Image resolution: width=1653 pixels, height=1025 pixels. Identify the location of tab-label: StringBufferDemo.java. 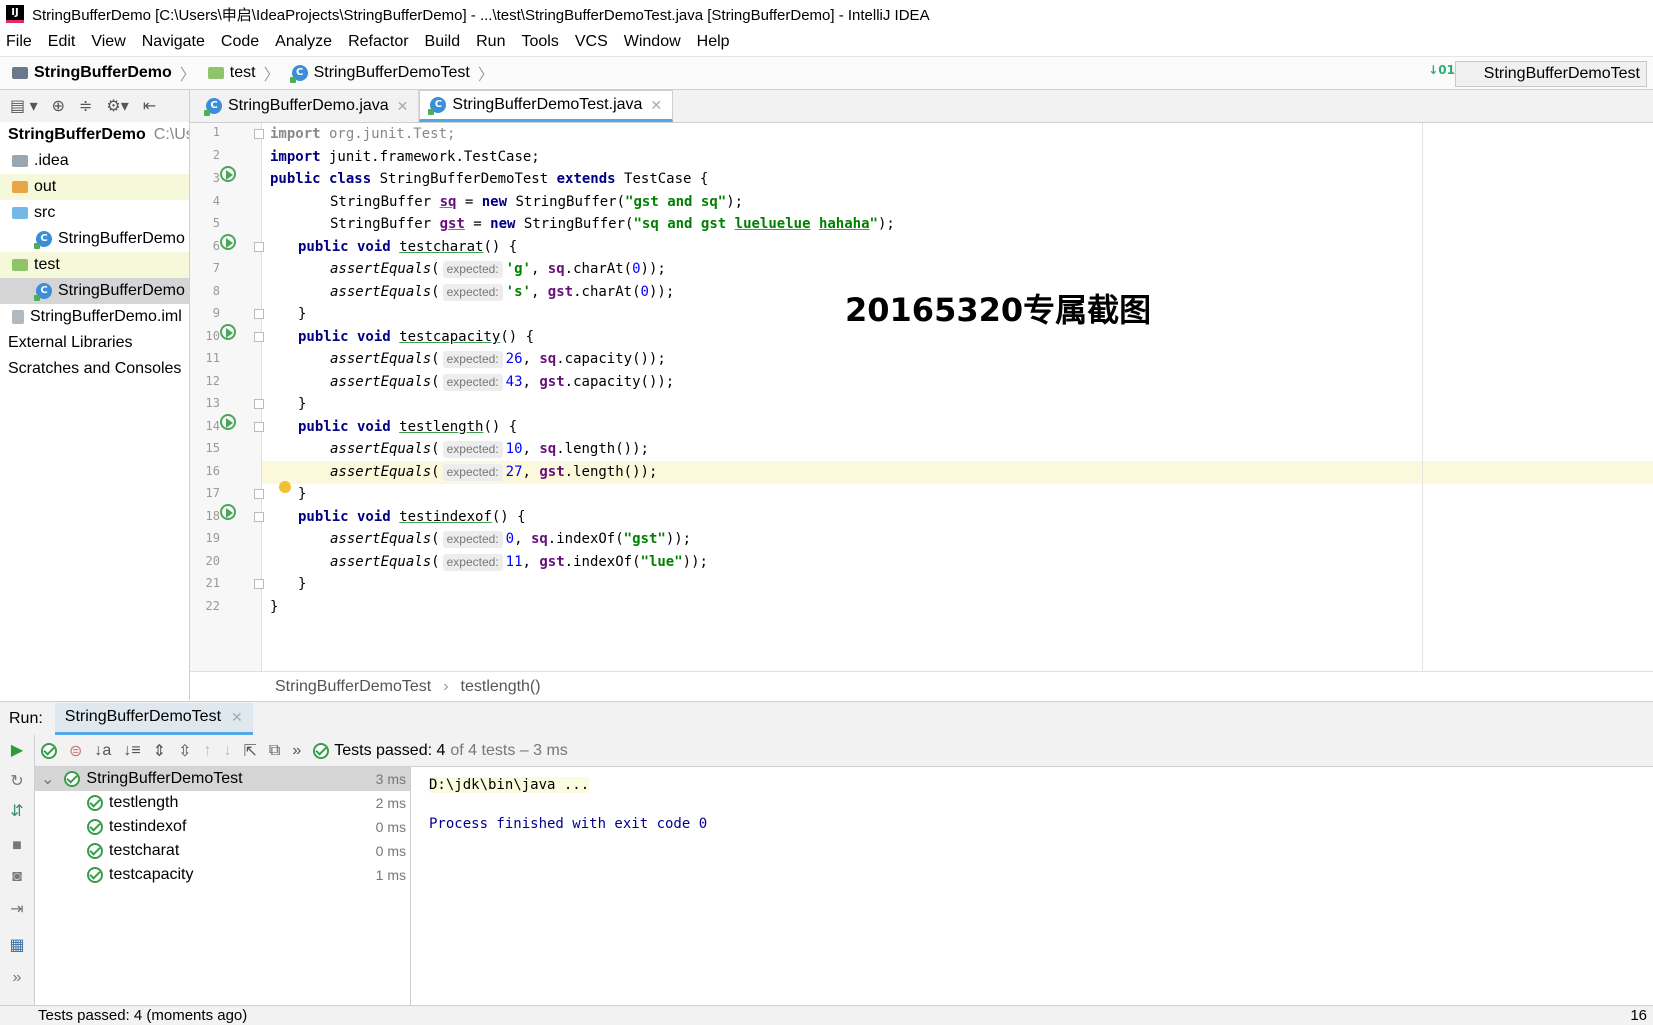
(308, 105).